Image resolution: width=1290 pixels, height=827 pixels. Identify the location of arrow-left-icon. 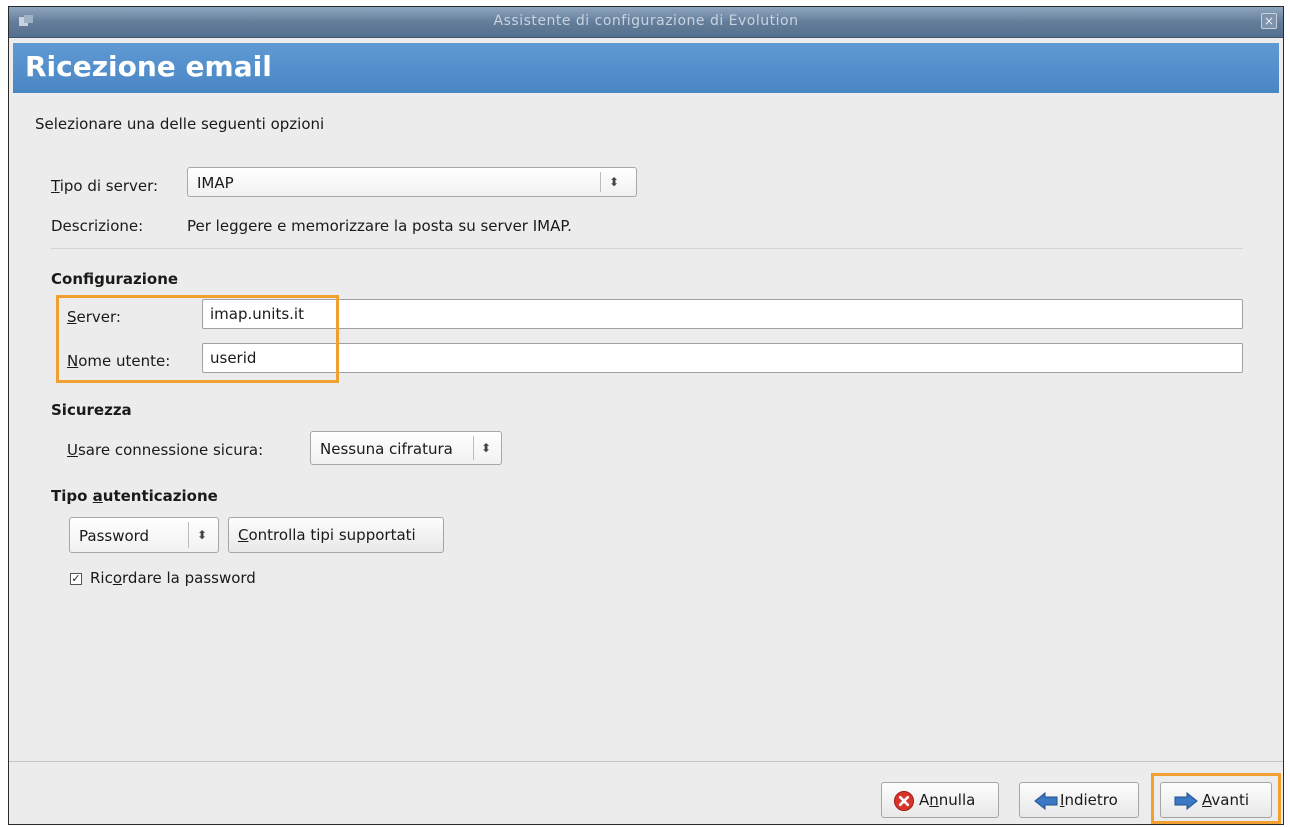
(1046, 801).